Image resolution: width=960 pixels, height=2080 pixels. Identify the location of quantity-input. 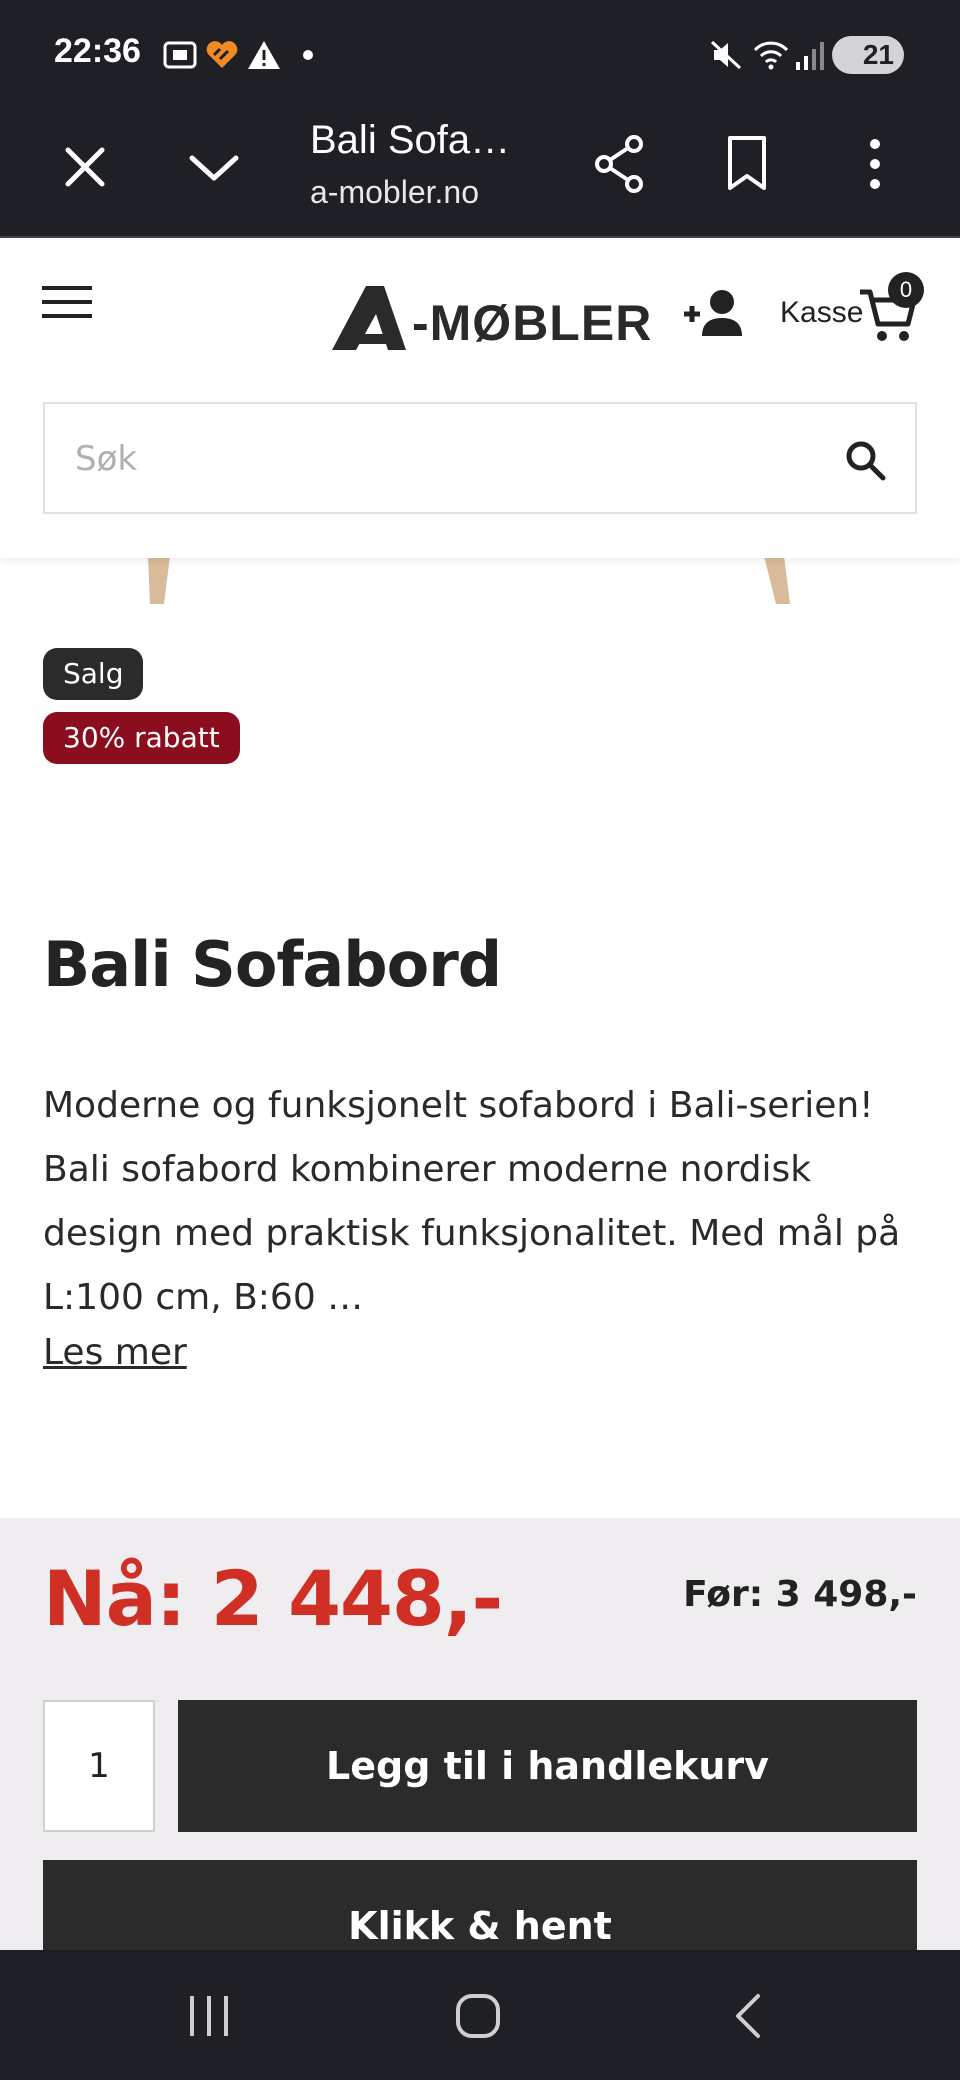
(99, 1766).